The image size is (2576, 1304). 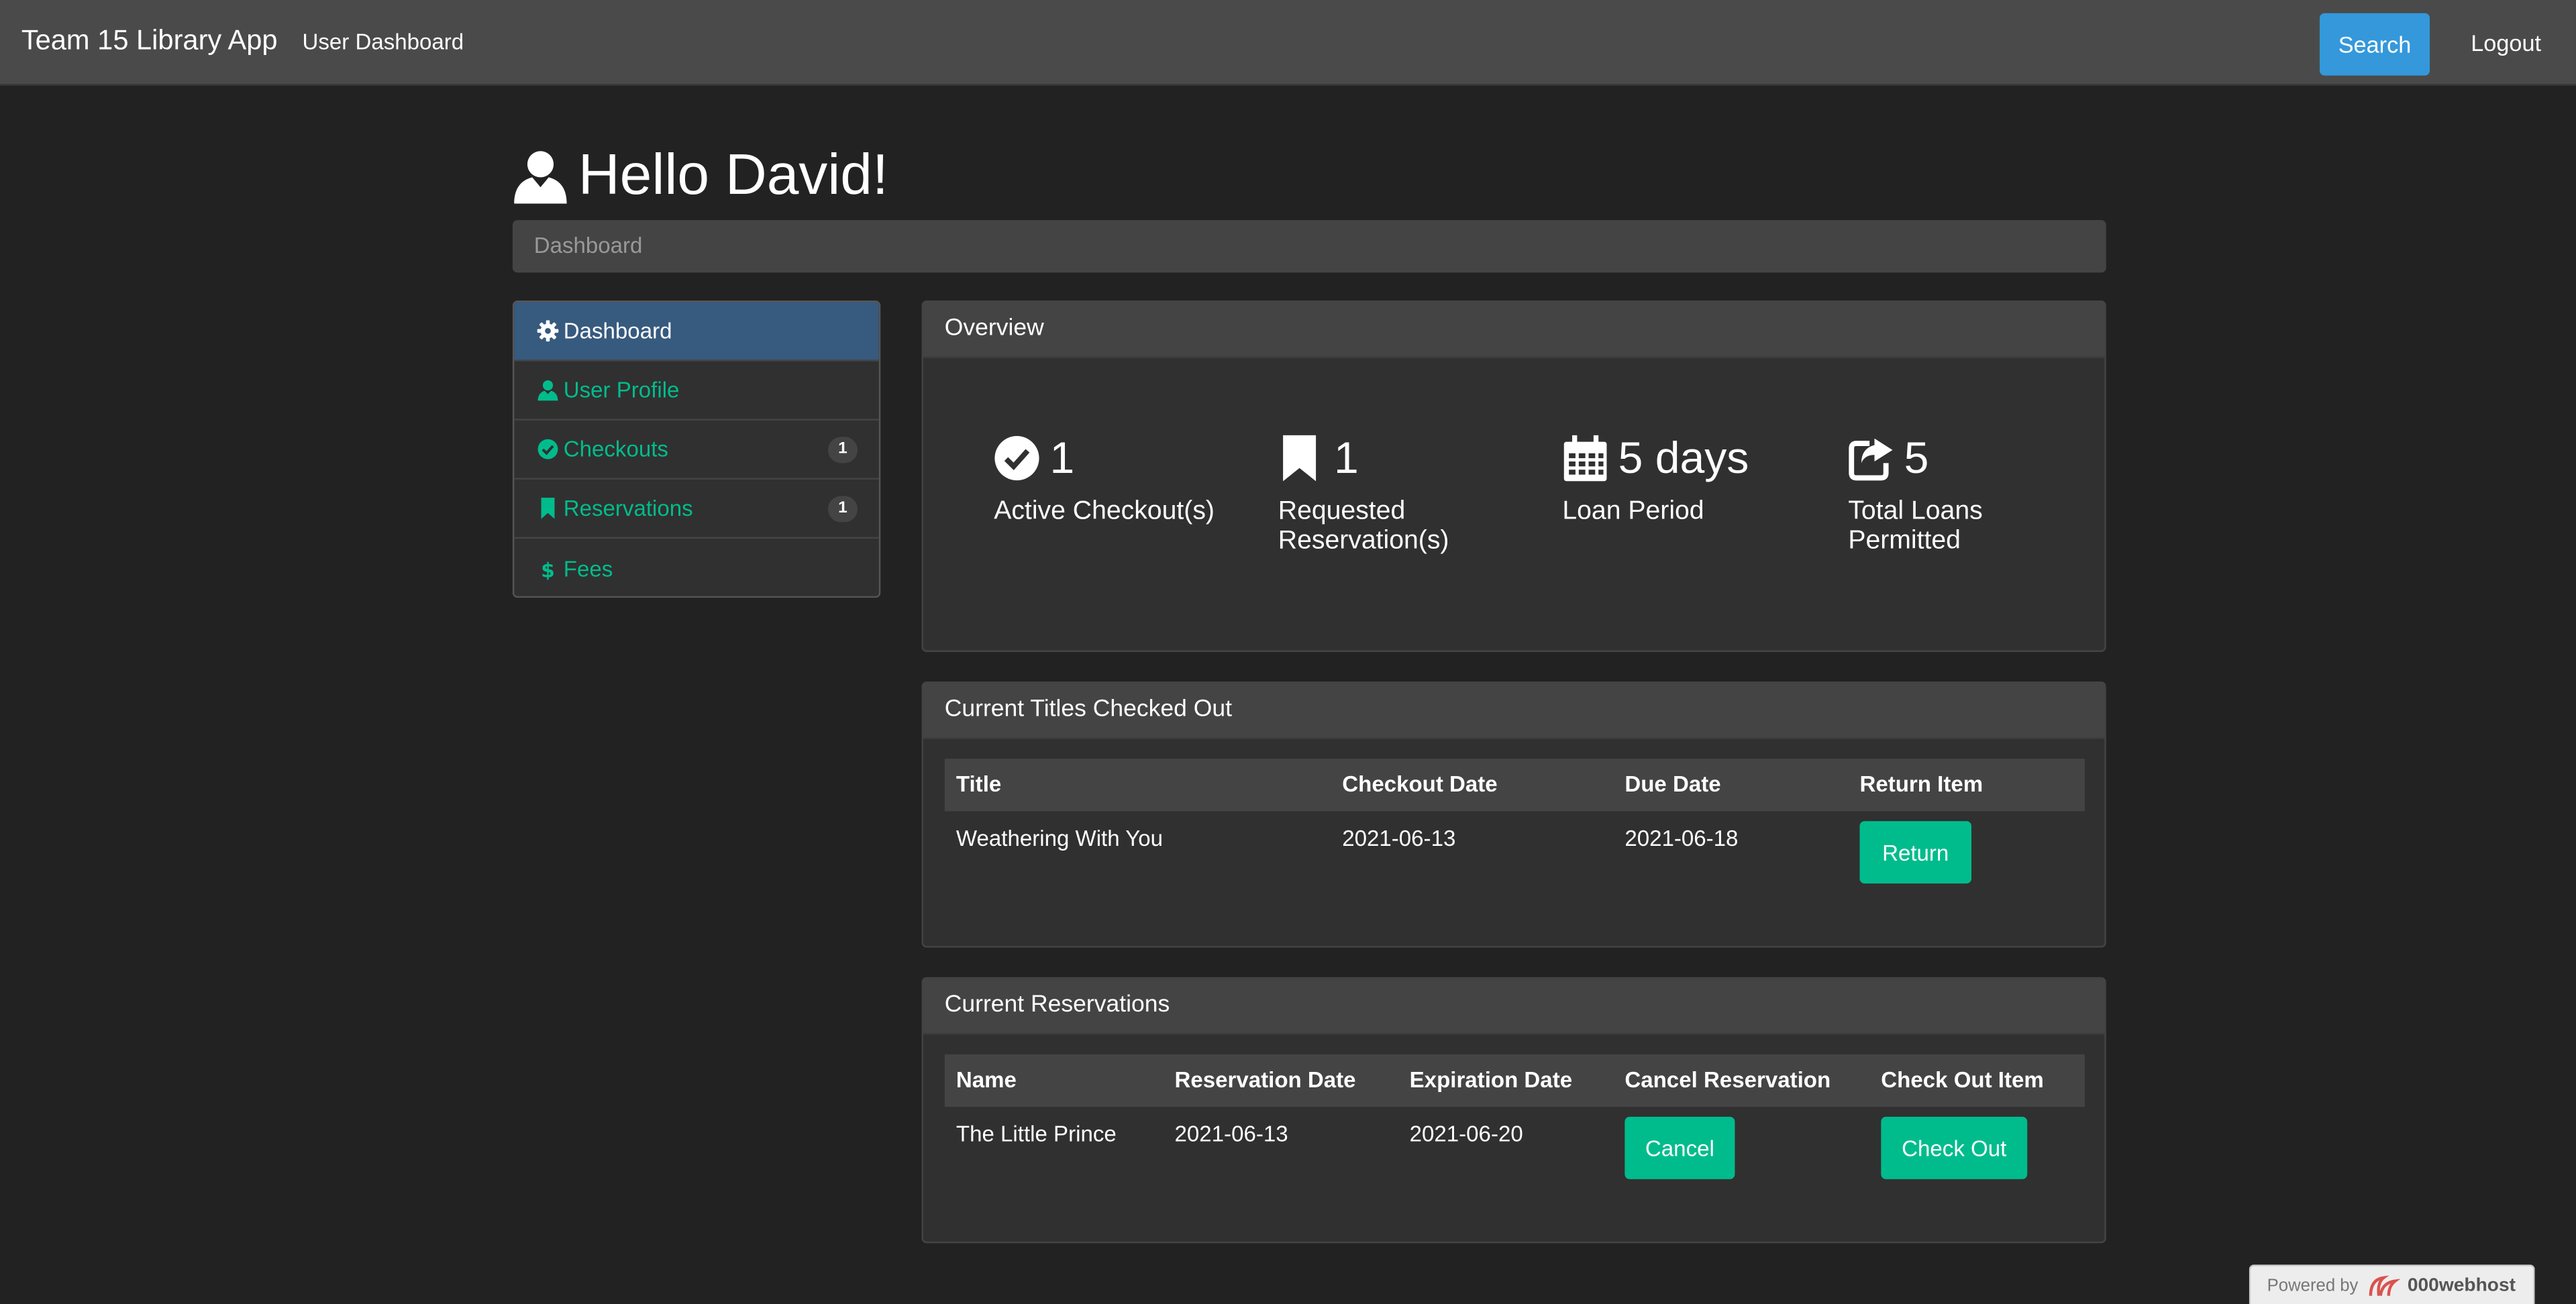 I want to click on table-header: Title Checkout Date Due Date Return Item, so click(x=1514, y=786).